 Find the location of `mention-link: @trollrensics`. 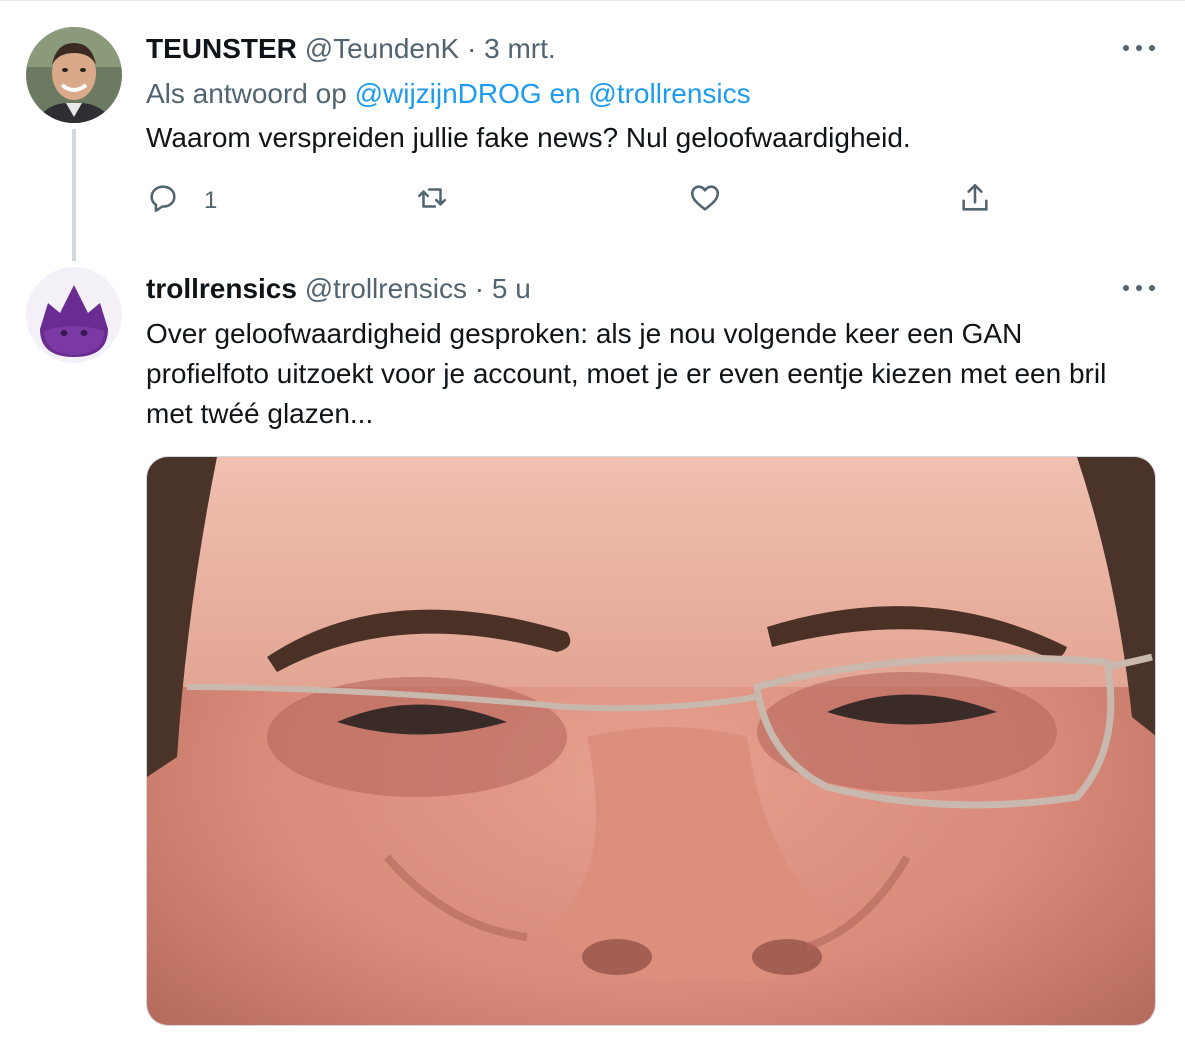

mention-link: @trollrensics is located at coordinates (669, 93).